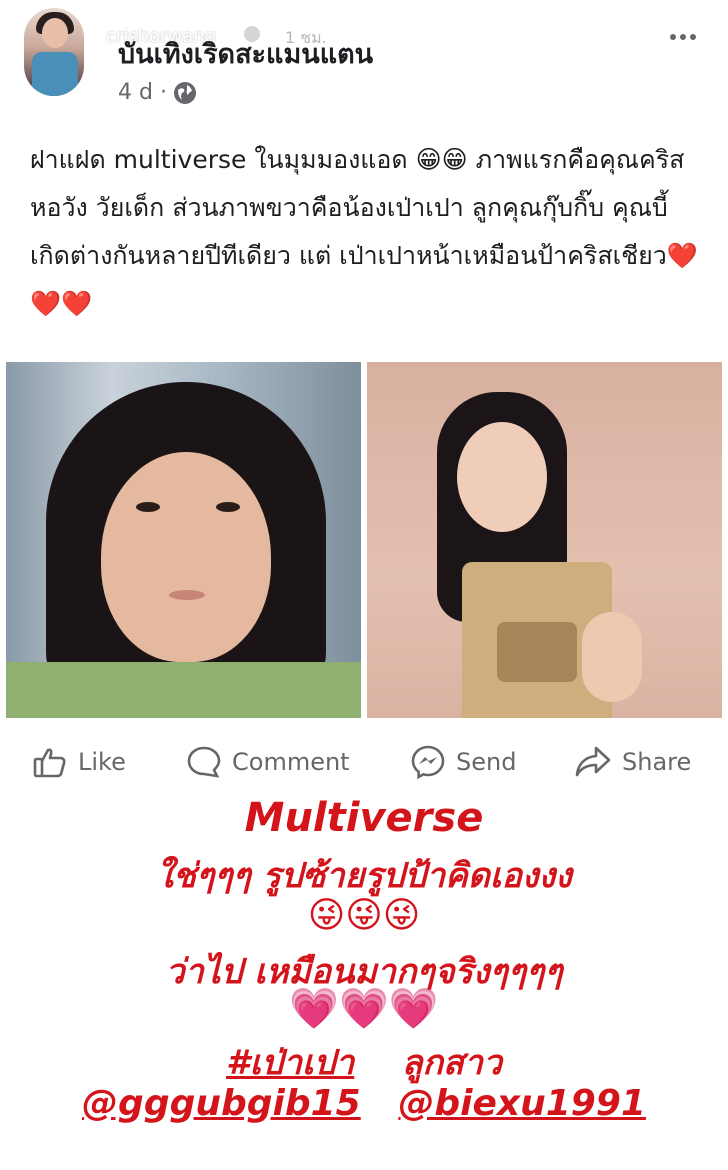  Describe the element at coordinates (522, 1103) in the screenshot. I see `mention-biexu1991: @biexu1991` at that location.